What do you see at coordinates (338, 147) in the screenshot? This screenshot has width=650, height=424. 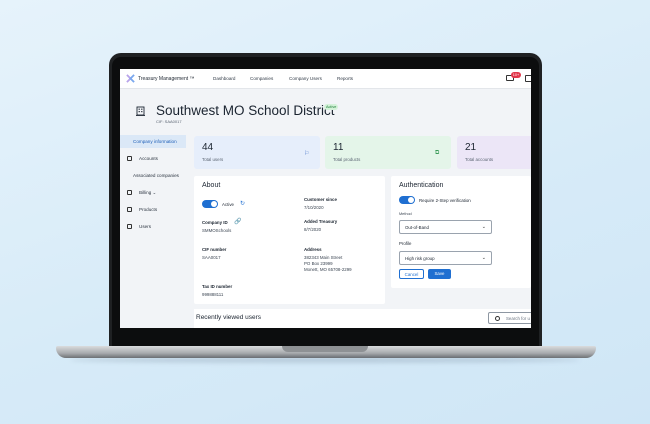 I see `stat-value: 11` at bounding box center [338, 147].